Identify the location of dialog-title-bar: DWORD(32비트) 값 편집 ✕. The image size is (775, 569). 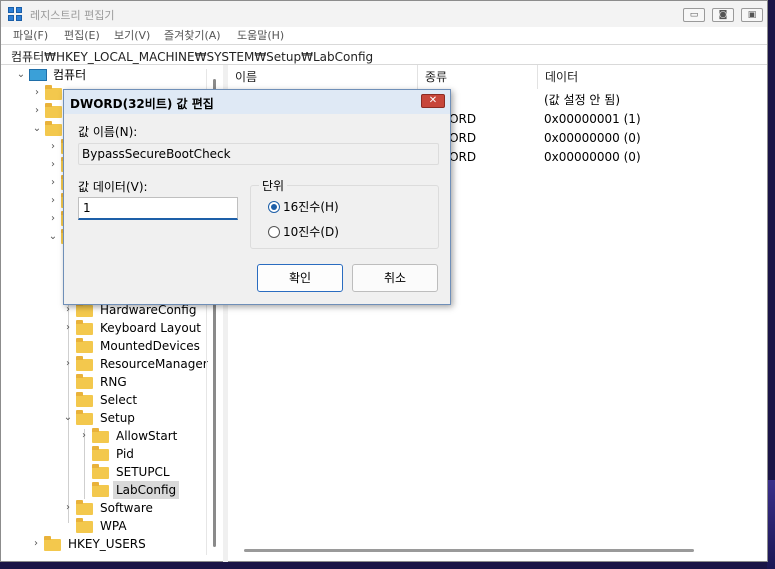
(257, 102).